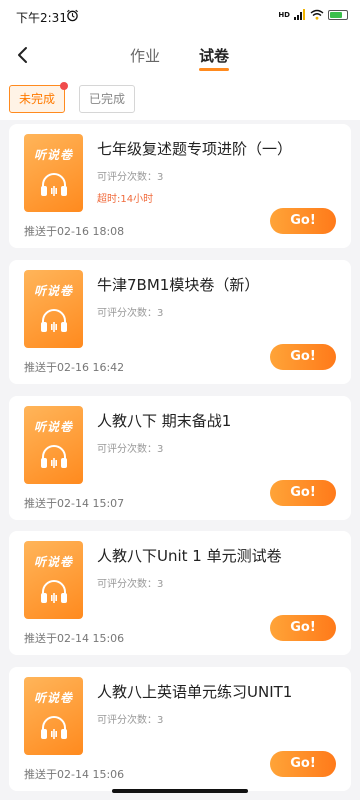  What do you see at coordinates (72, 15) in the screenshot?
I see `alarm-icon` at bounding box center [72, 15].